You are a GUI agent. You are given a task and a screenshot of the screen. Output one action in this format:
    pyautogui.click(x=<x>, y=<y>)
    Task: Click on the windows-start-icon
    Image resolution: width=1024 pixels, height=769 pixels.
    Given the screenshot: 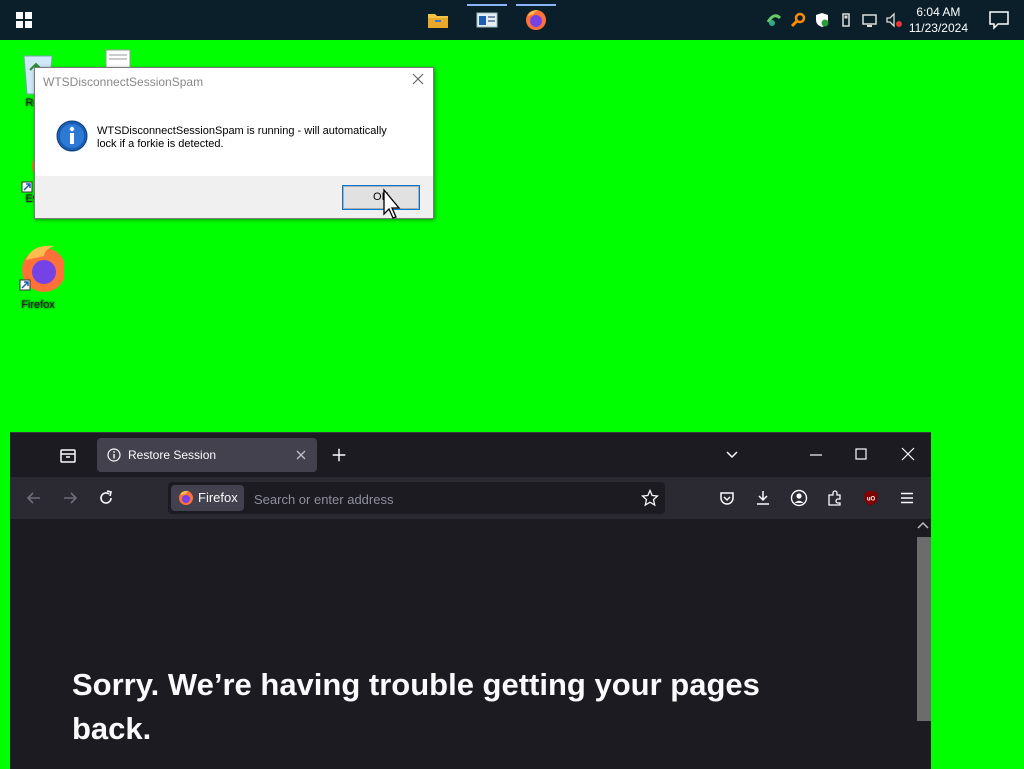 What is the action you would take?
    pyautogui.click(x=24, y=20)
    